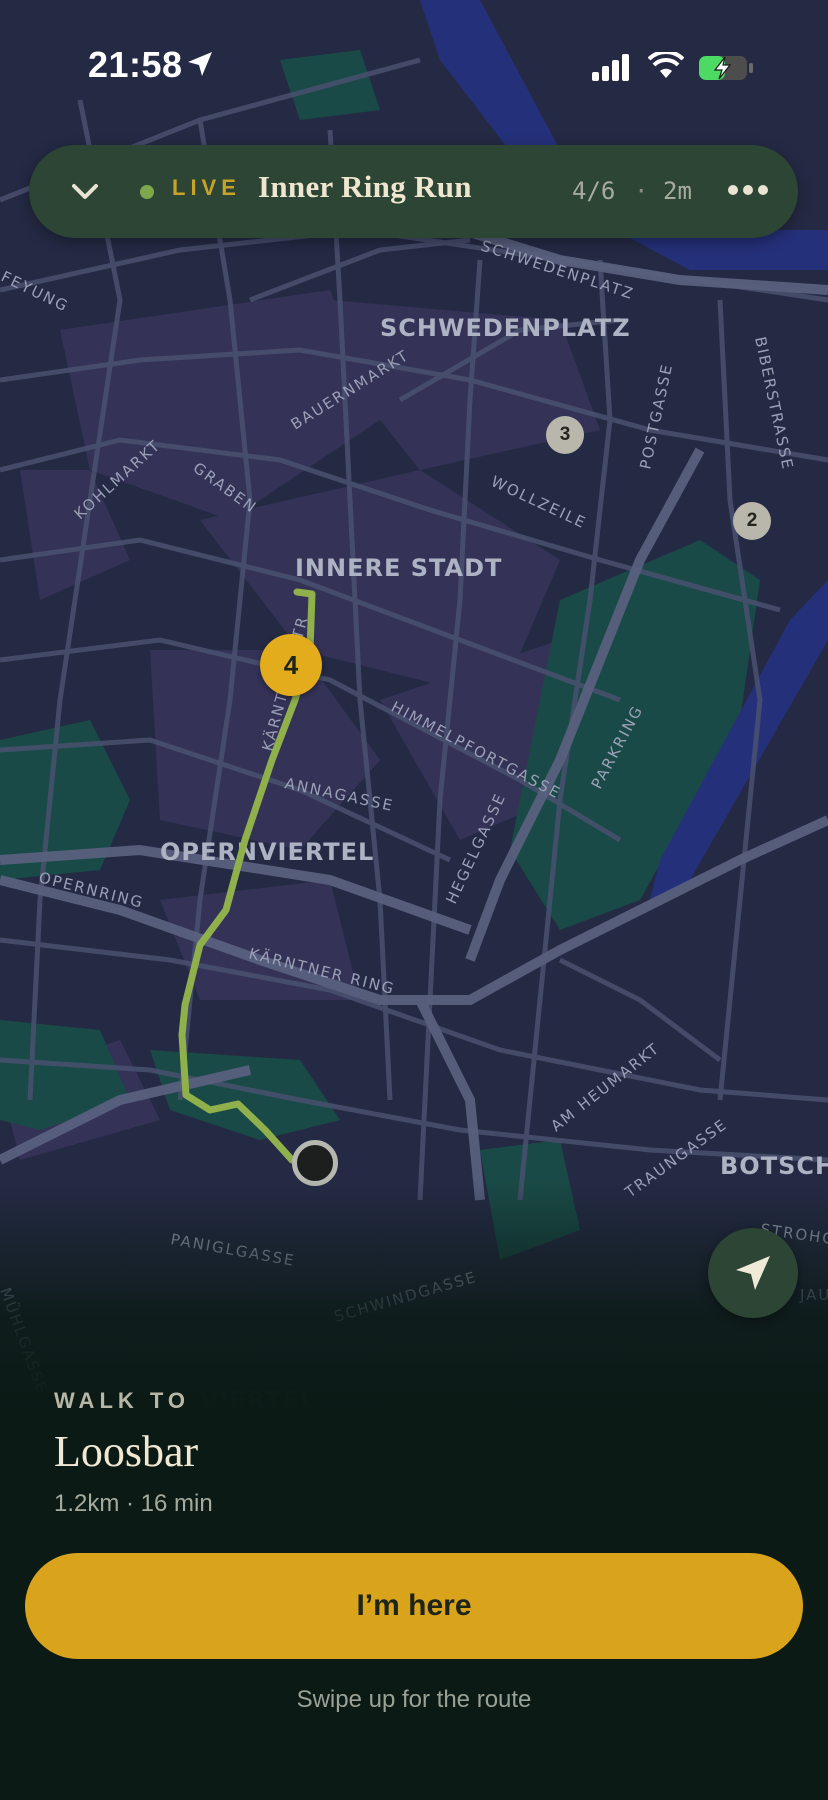  I want to click on battery-charging-icon, so click(726, 68).